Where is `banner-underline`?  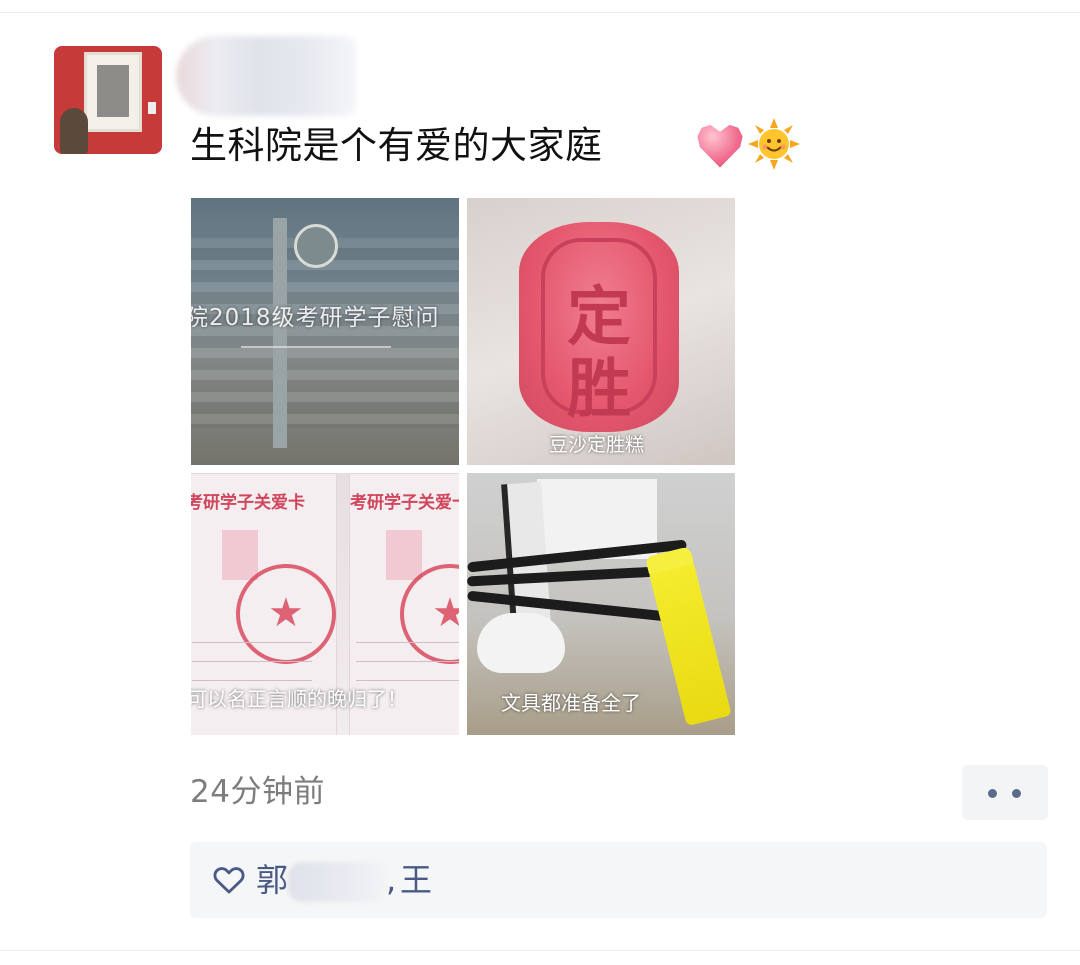 banner-underline is located at coordinates (316, 347).